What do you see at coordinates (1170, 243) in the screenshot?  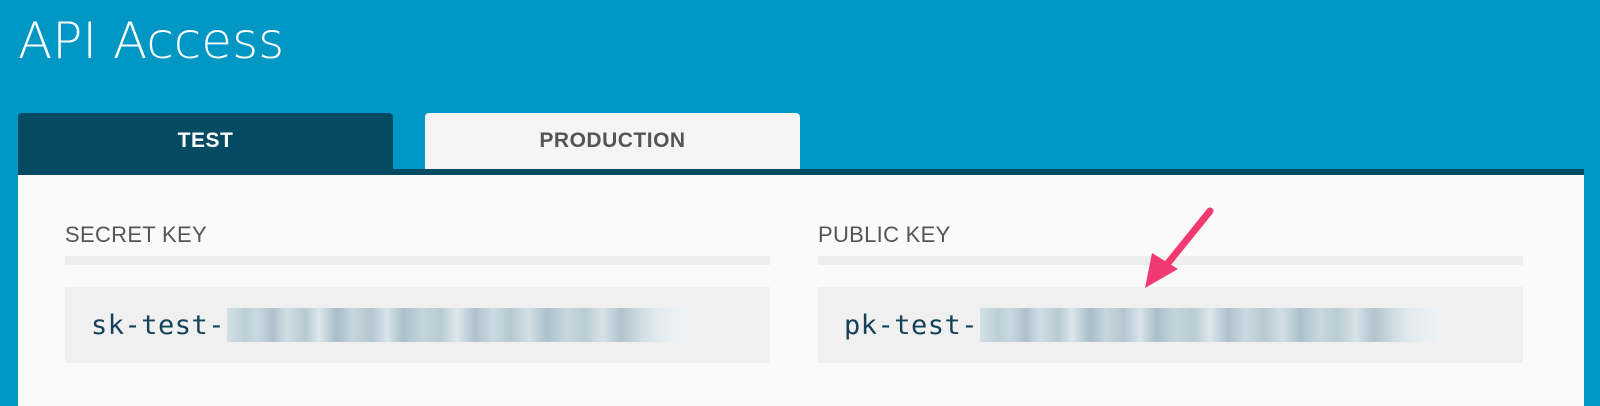 I see `public-key-label: PUBLIC KEY` at bounding box center [1170, 243].